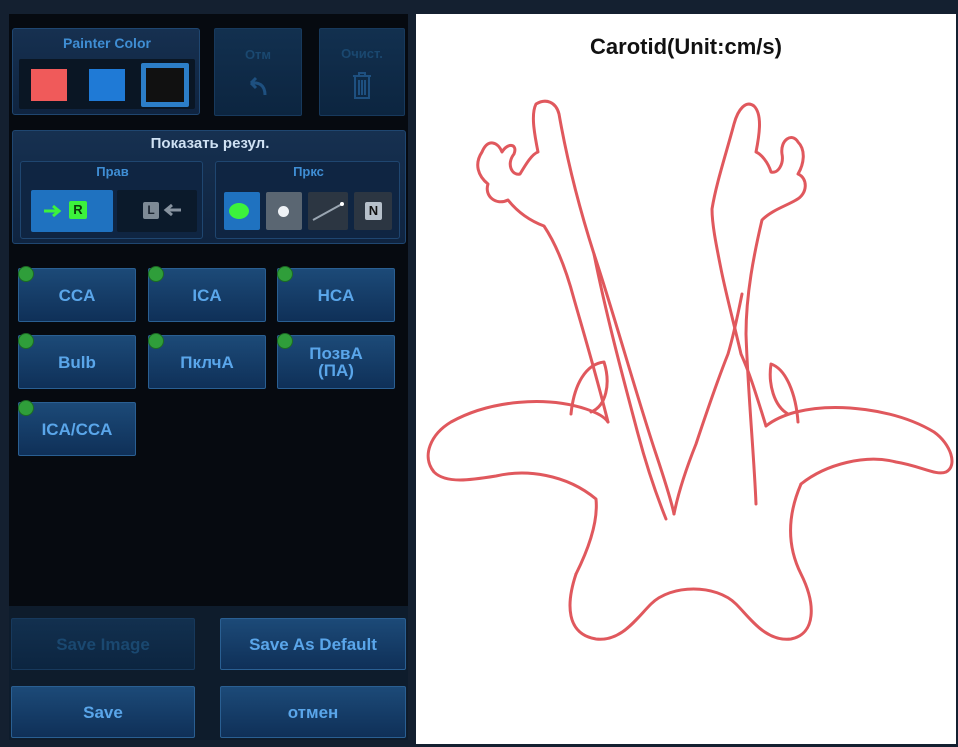  I want to click on marker-line, so click(328, 211).